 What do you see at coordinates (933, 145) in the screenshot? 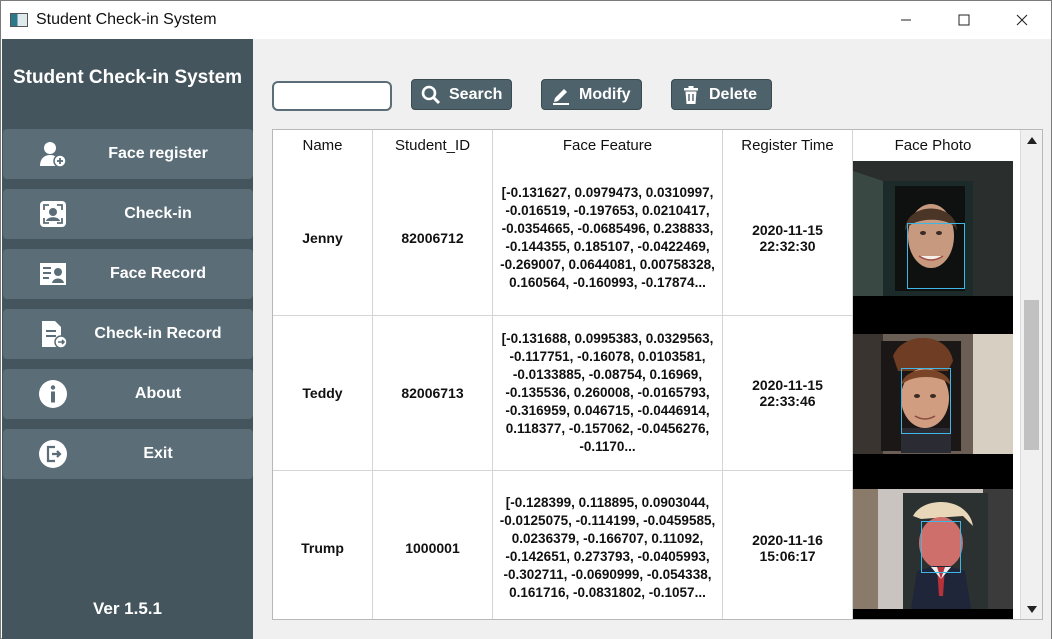
I see `column-header-face-photo: Face Photo` at bounding box center [933, 145].